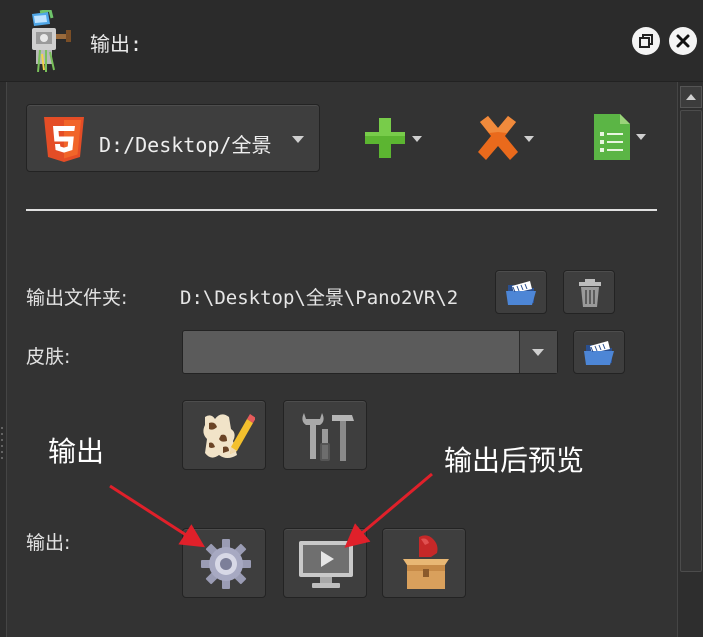 The image size is (703, 637). Describe the element at coordinates (319, 296) in the screenshot. I see `output-folder-path: D:\Desktop\全景\Pano2VR\2` at that location.